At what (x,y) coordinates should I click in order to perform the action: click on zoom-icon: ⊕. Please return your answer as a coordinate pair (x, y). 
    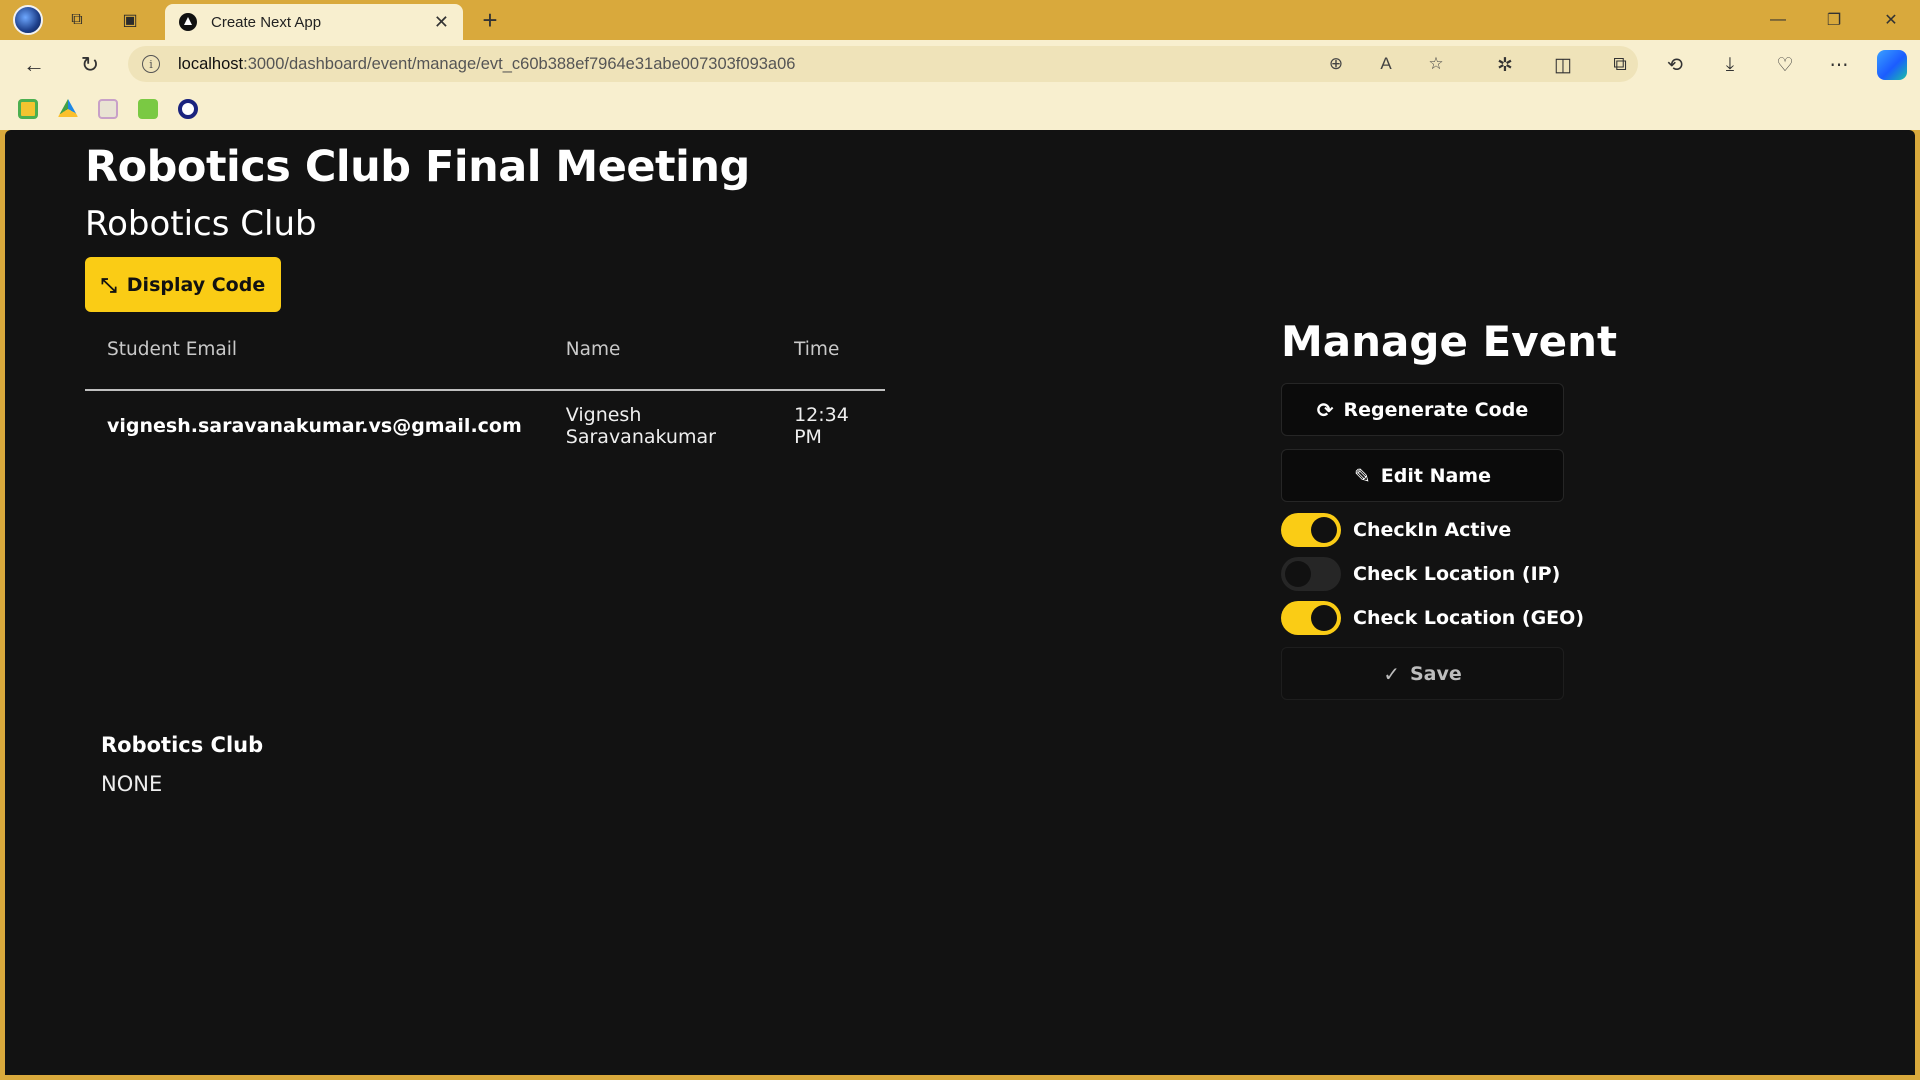
    Looking at the image, I should click on (1336, 64).